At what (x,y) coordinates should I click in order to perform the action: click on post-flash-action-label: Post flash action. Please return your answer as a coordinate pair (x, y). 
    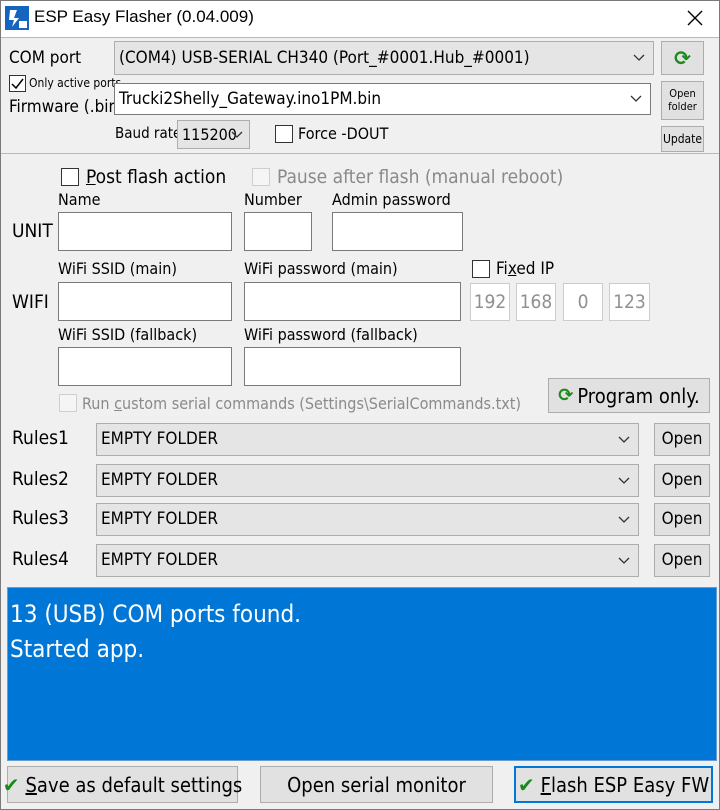
    Looking at the image, I should click on (156, 177).